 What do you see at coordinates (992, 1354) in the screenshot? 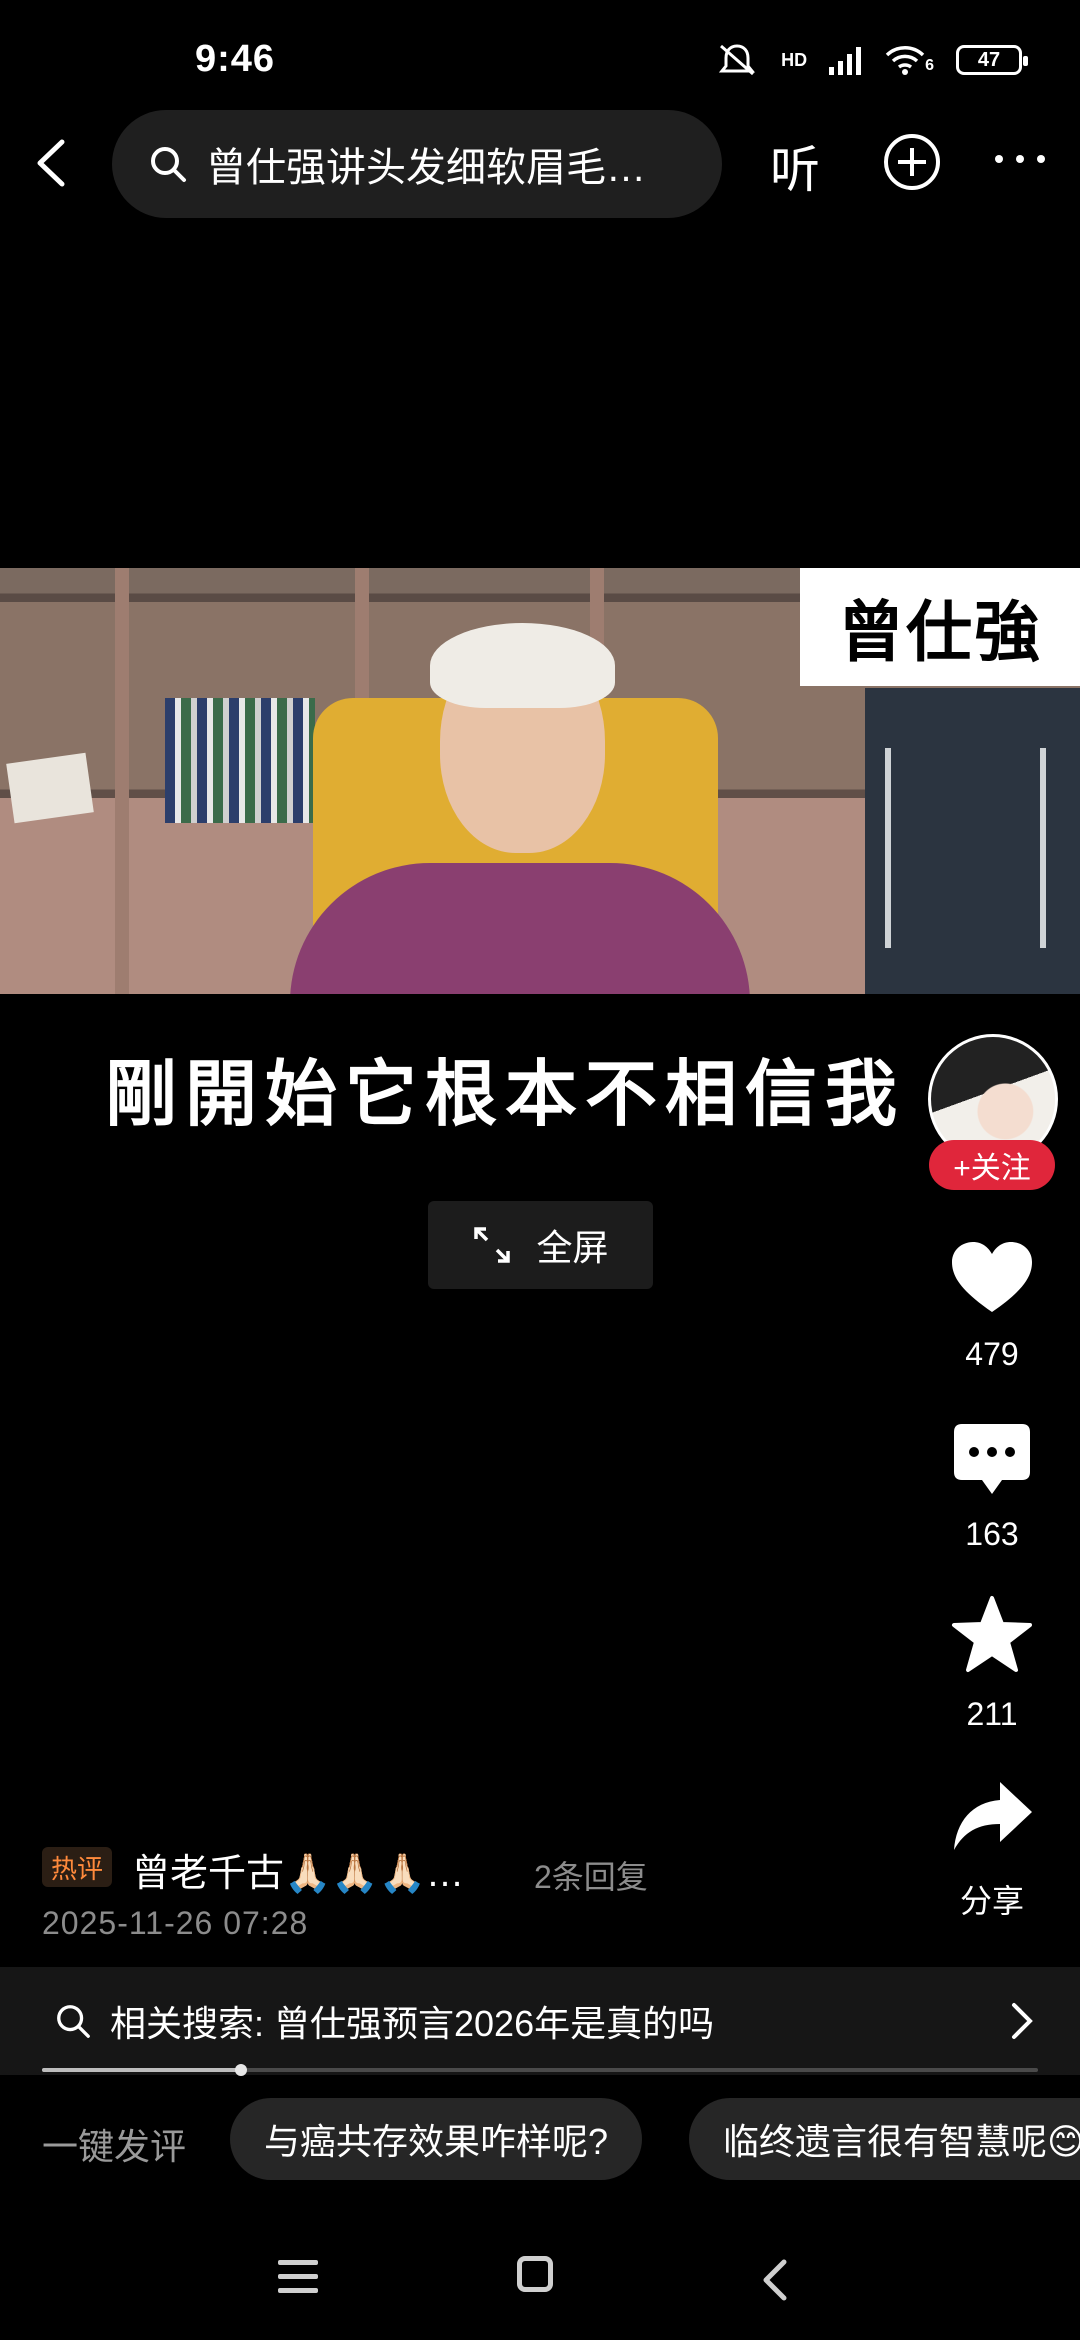
I see `like-count: 479` at bounding box center [992, 1354].